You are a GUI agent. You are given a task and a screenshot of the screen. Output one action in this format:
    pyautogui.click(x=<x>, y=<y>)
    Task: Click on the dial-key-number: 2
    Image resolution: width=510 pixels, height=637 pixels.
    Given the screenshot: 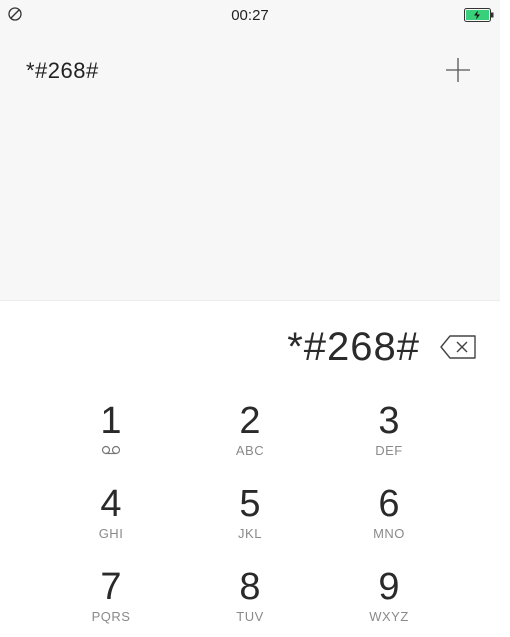 What is the action you would take?
    pyautogui.click(x=250, y=421)
    